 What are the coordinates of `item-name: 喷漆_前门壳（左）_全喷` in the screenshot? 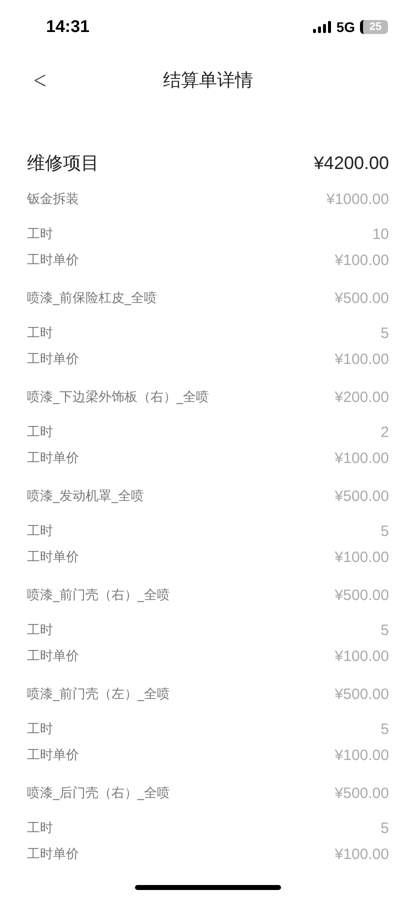 It's located at (98, 694).